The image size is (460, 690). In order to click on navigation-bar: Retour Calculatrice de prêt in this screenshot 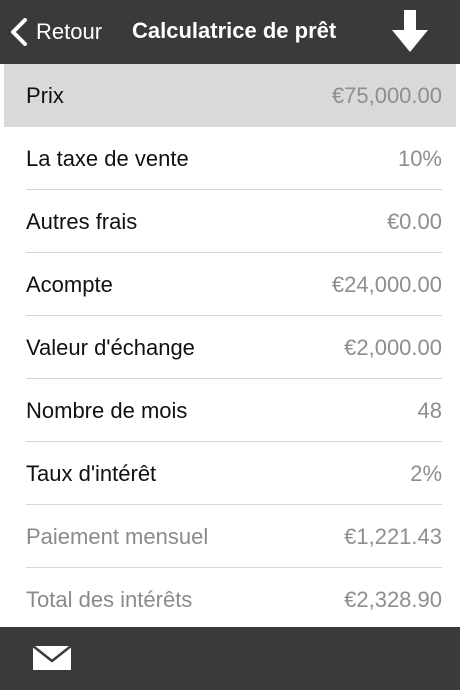, I will do `click(230, 32)`.